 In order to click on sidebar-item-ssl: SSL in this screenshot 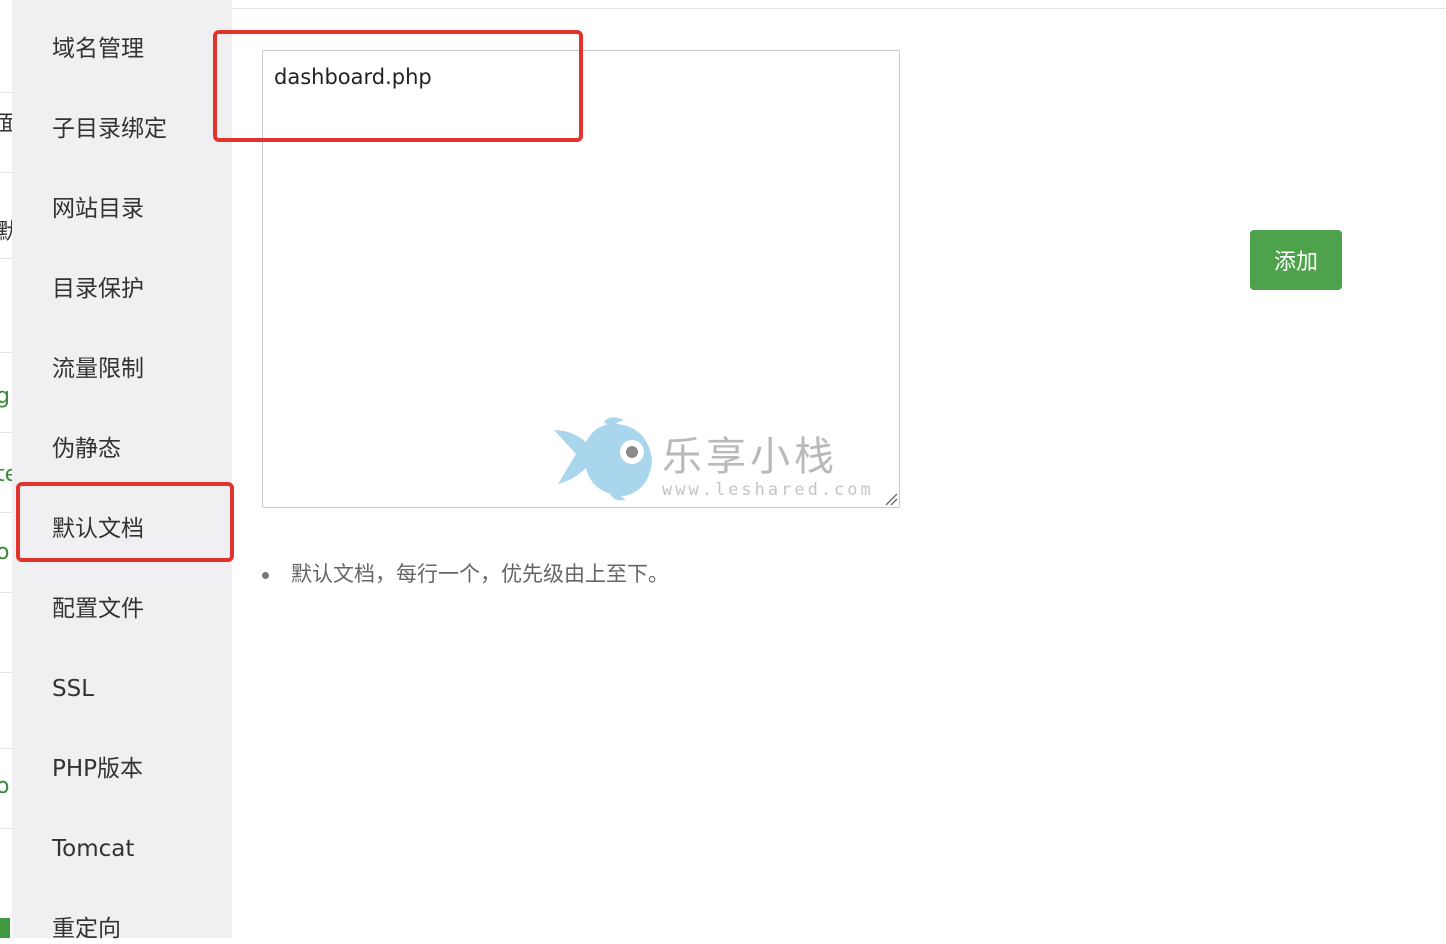, I will do `click(73, 689)`.